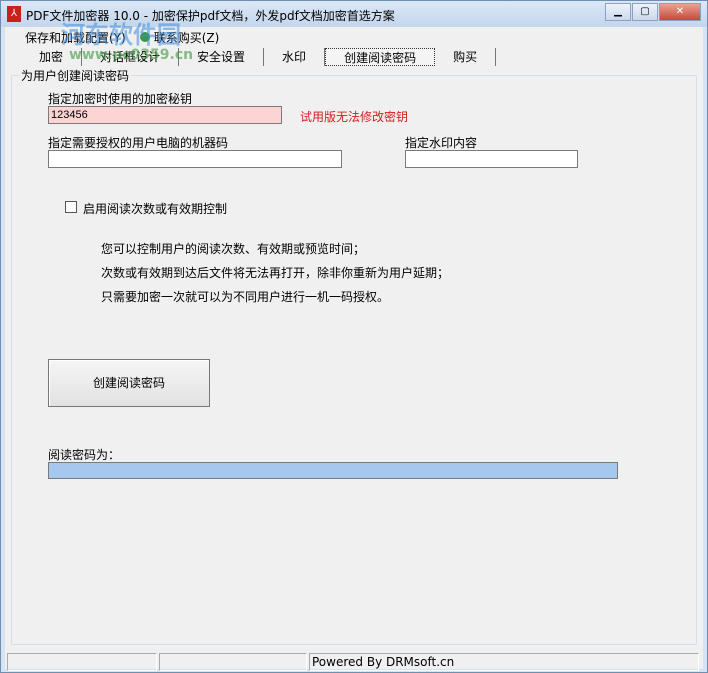  Describe the element at coordinates (186, 37) in the screenshot. I see `menu-label: 联系购买(Z)` at that location.